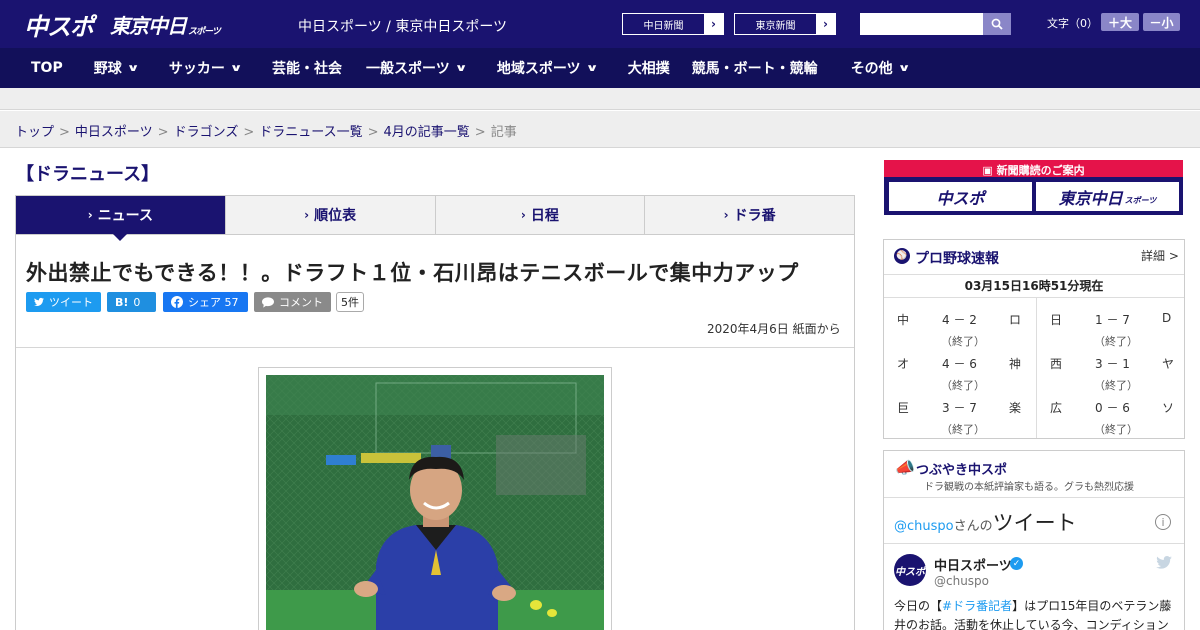 This screenshot has width=1200, height=630. I want to click on baseball-title: プロ野球速報, so click(957, 259).